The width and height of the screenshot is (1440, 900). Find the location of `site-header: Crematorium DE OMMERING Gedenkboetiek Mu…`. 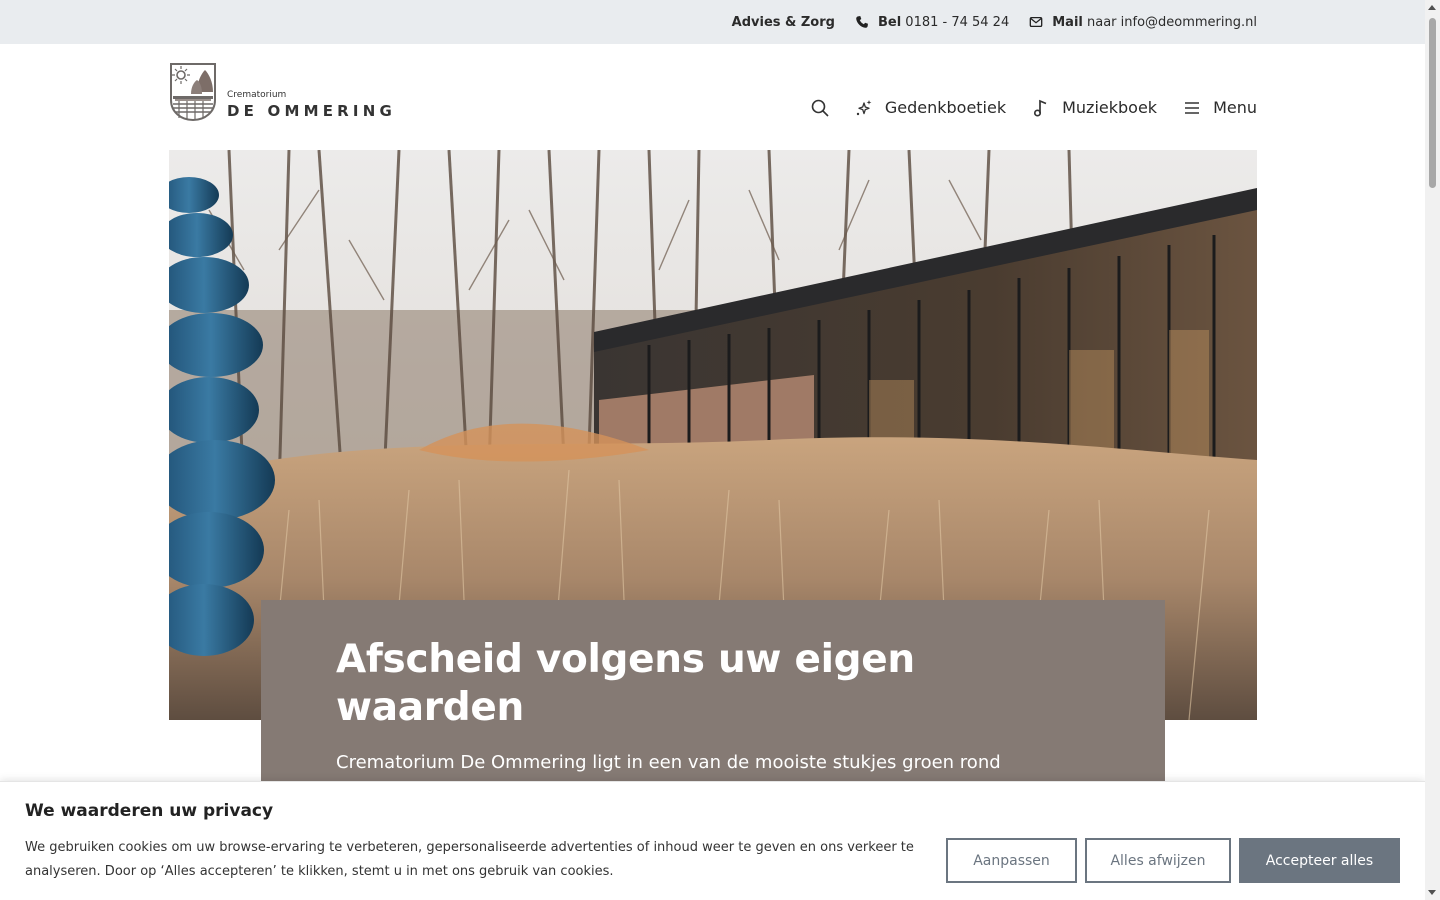

site-header: Crematorium DE OMMERING Gedenkboetiek Mu… is located at coordinates (712, 97).